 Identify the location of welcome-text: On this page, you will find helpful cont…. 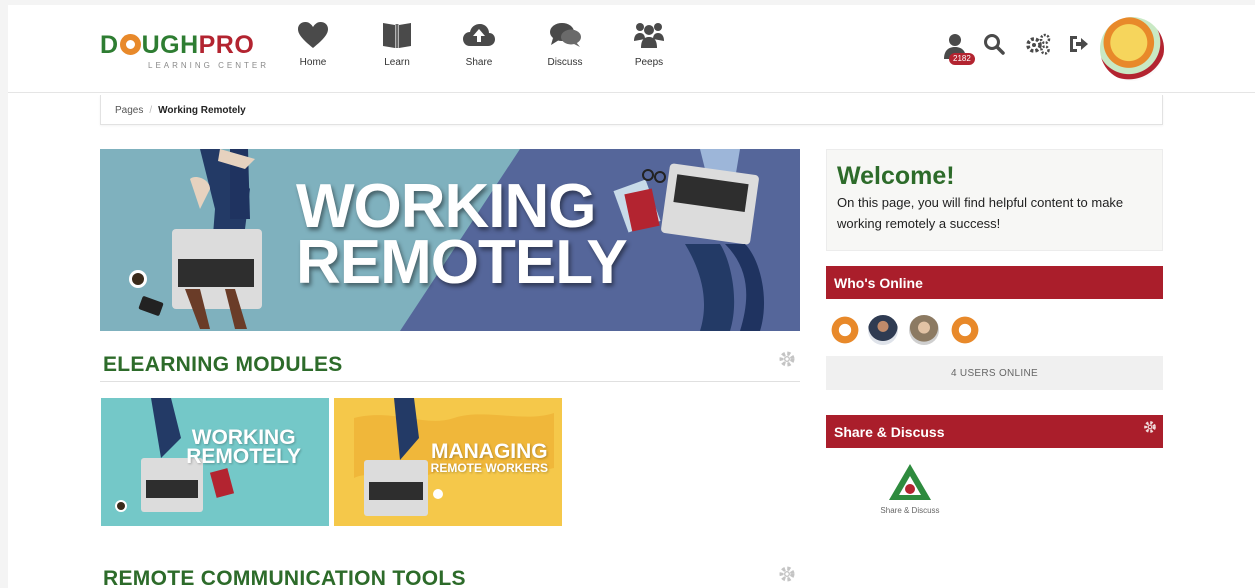
(980, 213).